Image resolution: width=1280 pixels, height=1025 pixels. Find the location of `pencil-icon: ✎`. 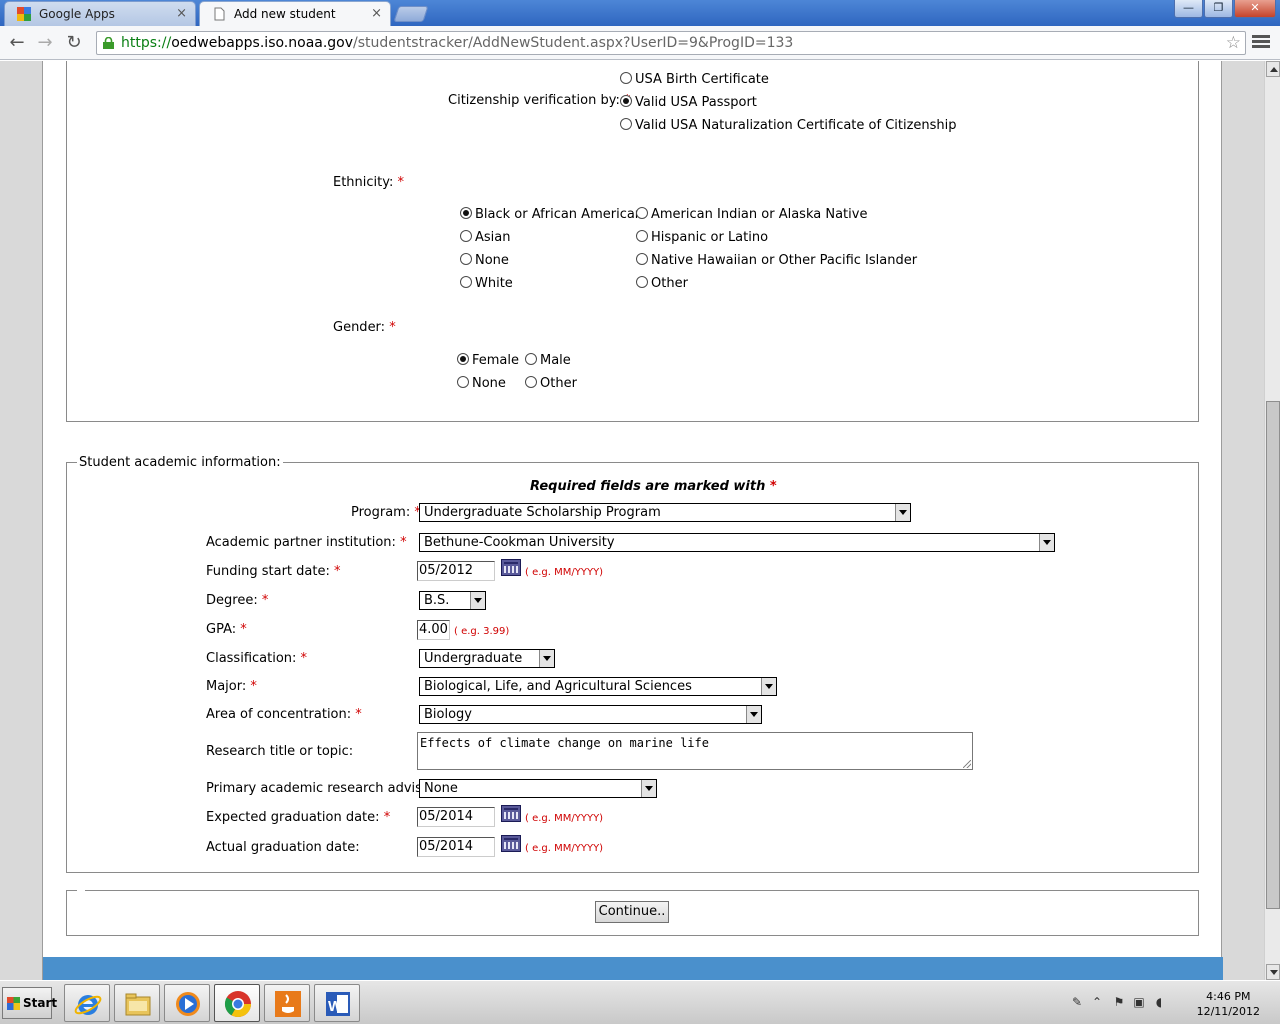

pencil-icon: ✎ is located at coordinates (1077, 1002).